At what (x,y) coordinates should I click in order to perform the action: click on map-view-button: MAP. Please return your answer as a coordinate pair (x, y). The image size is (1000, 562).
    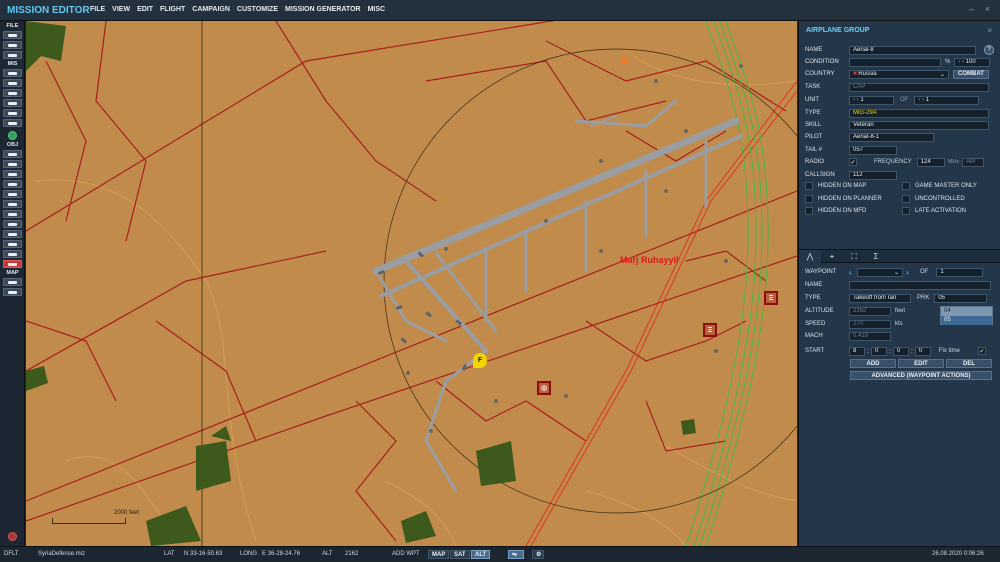
    Looking at the image, I should click on (439, 554).